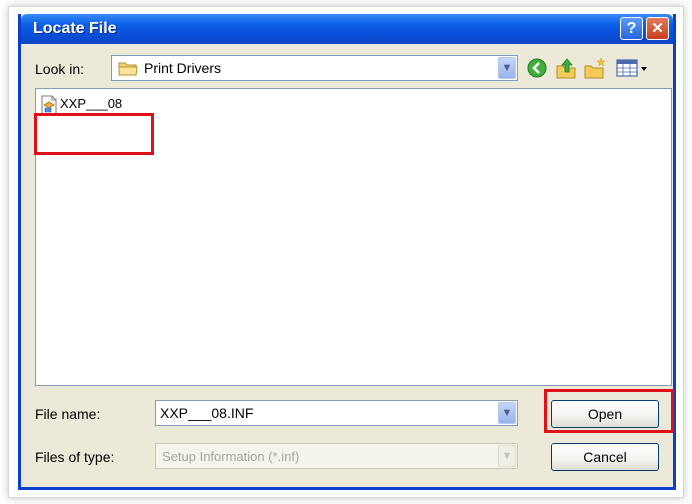 Image resolution: width=692 pixels, height=504 pixels. Describe the element at coordinates (595, 68) in the screenshot. I see `new-folder-icon` at that location.